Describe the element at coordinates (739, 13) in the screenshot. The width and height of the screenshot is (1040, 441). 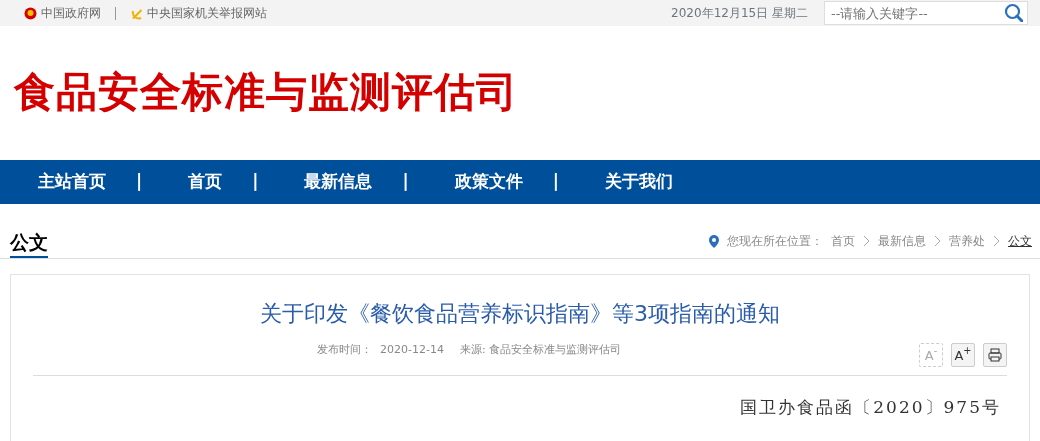
I see `date-text: 2020年12月15日 星期二` at that location.